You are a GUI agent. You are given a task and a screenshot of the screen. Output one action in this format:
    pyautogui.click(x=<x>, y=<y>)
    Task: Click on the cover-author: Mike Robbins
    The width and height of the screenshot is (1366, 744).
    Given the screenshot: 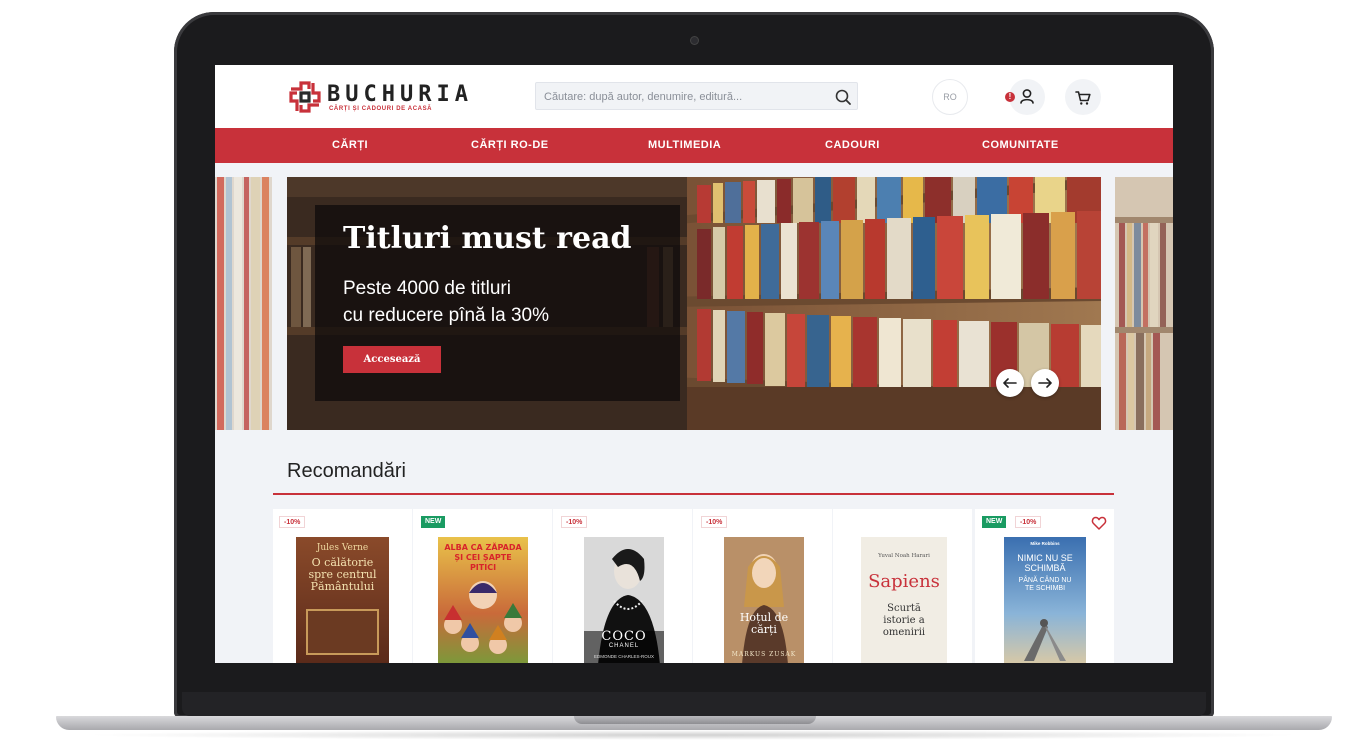 What is the action you would take?
    pyautogui.click(x=1045, y=543)
    